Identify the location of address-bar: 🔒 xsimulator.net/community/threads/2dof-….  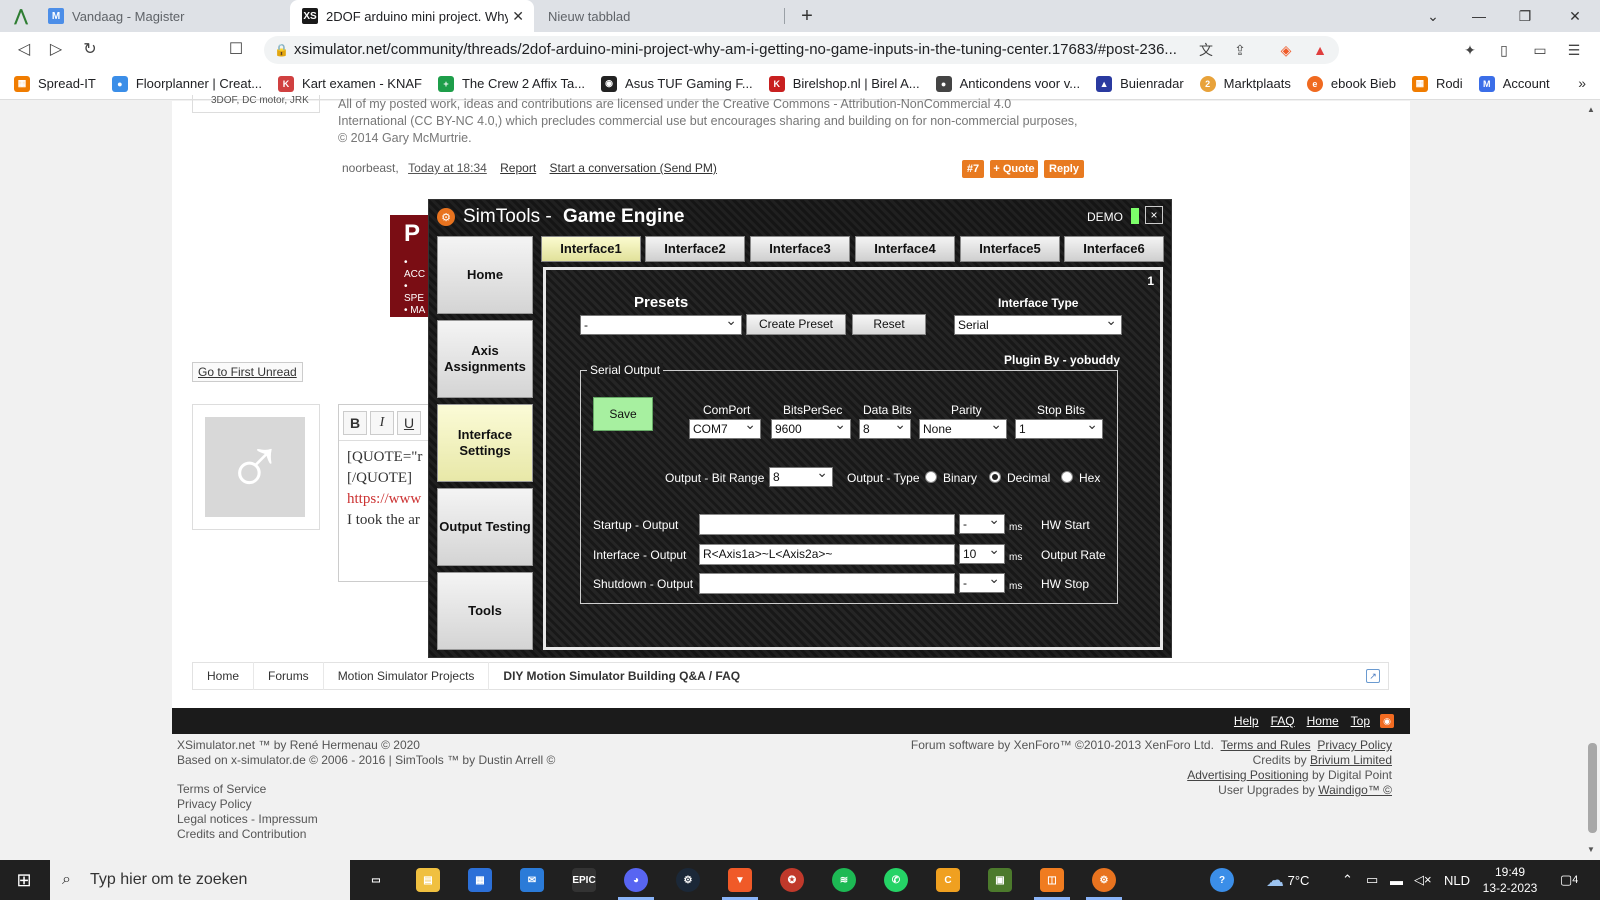
(801, 50).